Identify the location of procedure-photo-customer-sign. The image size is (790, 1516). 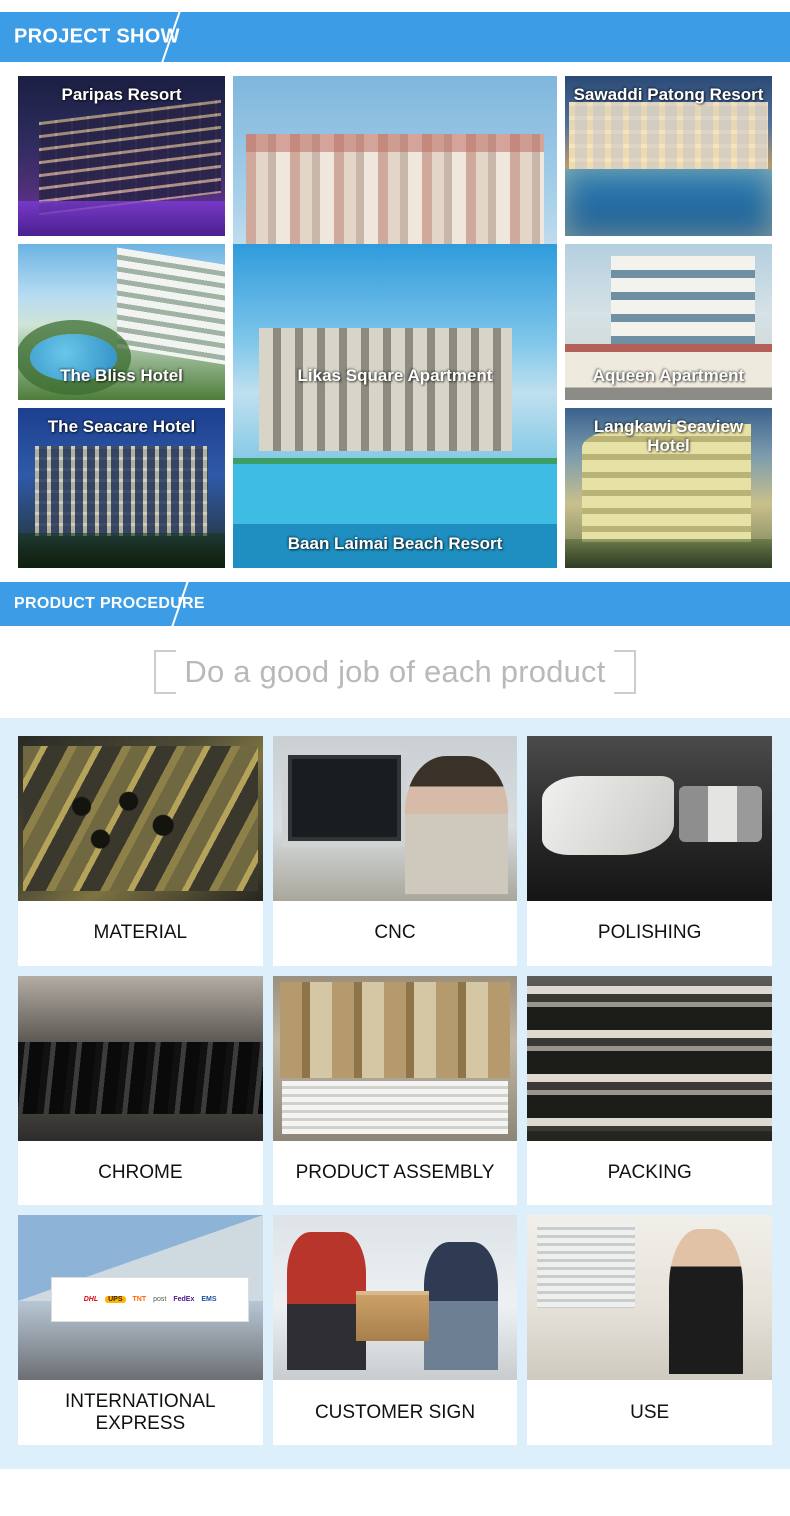
(395, 1298).